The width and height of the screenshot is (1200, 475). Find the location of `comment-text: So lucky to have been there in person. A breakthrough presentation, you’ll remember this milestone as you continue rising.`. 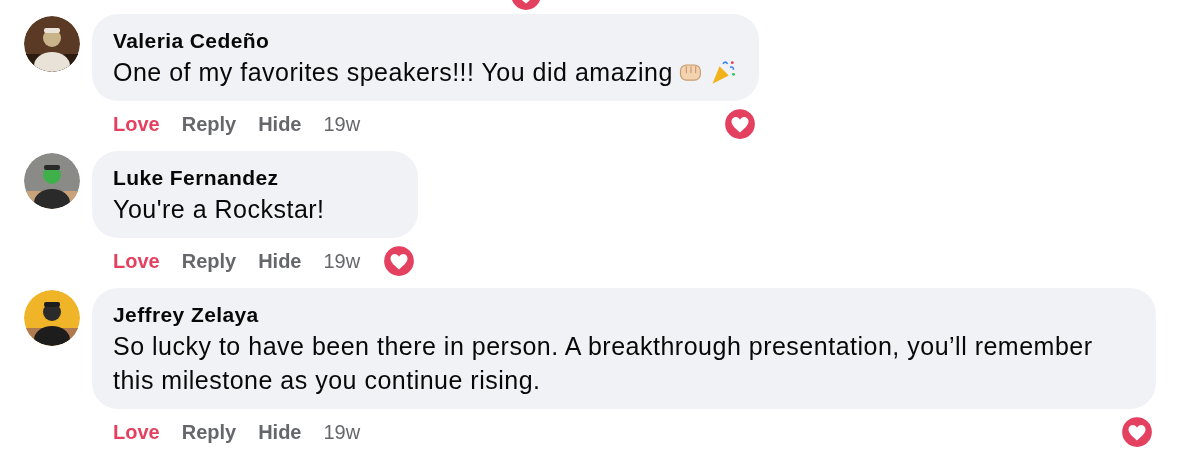

comment-text: So lucky to have been there in person. A breakthrough presentation, you’ll remember this milestone as you continue rising. is located at coordinates (603, 363).